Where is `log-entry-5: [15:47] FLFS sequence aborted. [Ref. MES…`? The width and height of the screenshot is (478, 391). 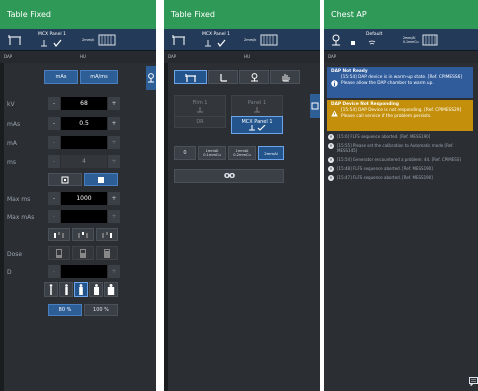
log-entry-5: [15:47] FLFS sequence aborted. [Ref. MES… is located at coordinates (385, 177).